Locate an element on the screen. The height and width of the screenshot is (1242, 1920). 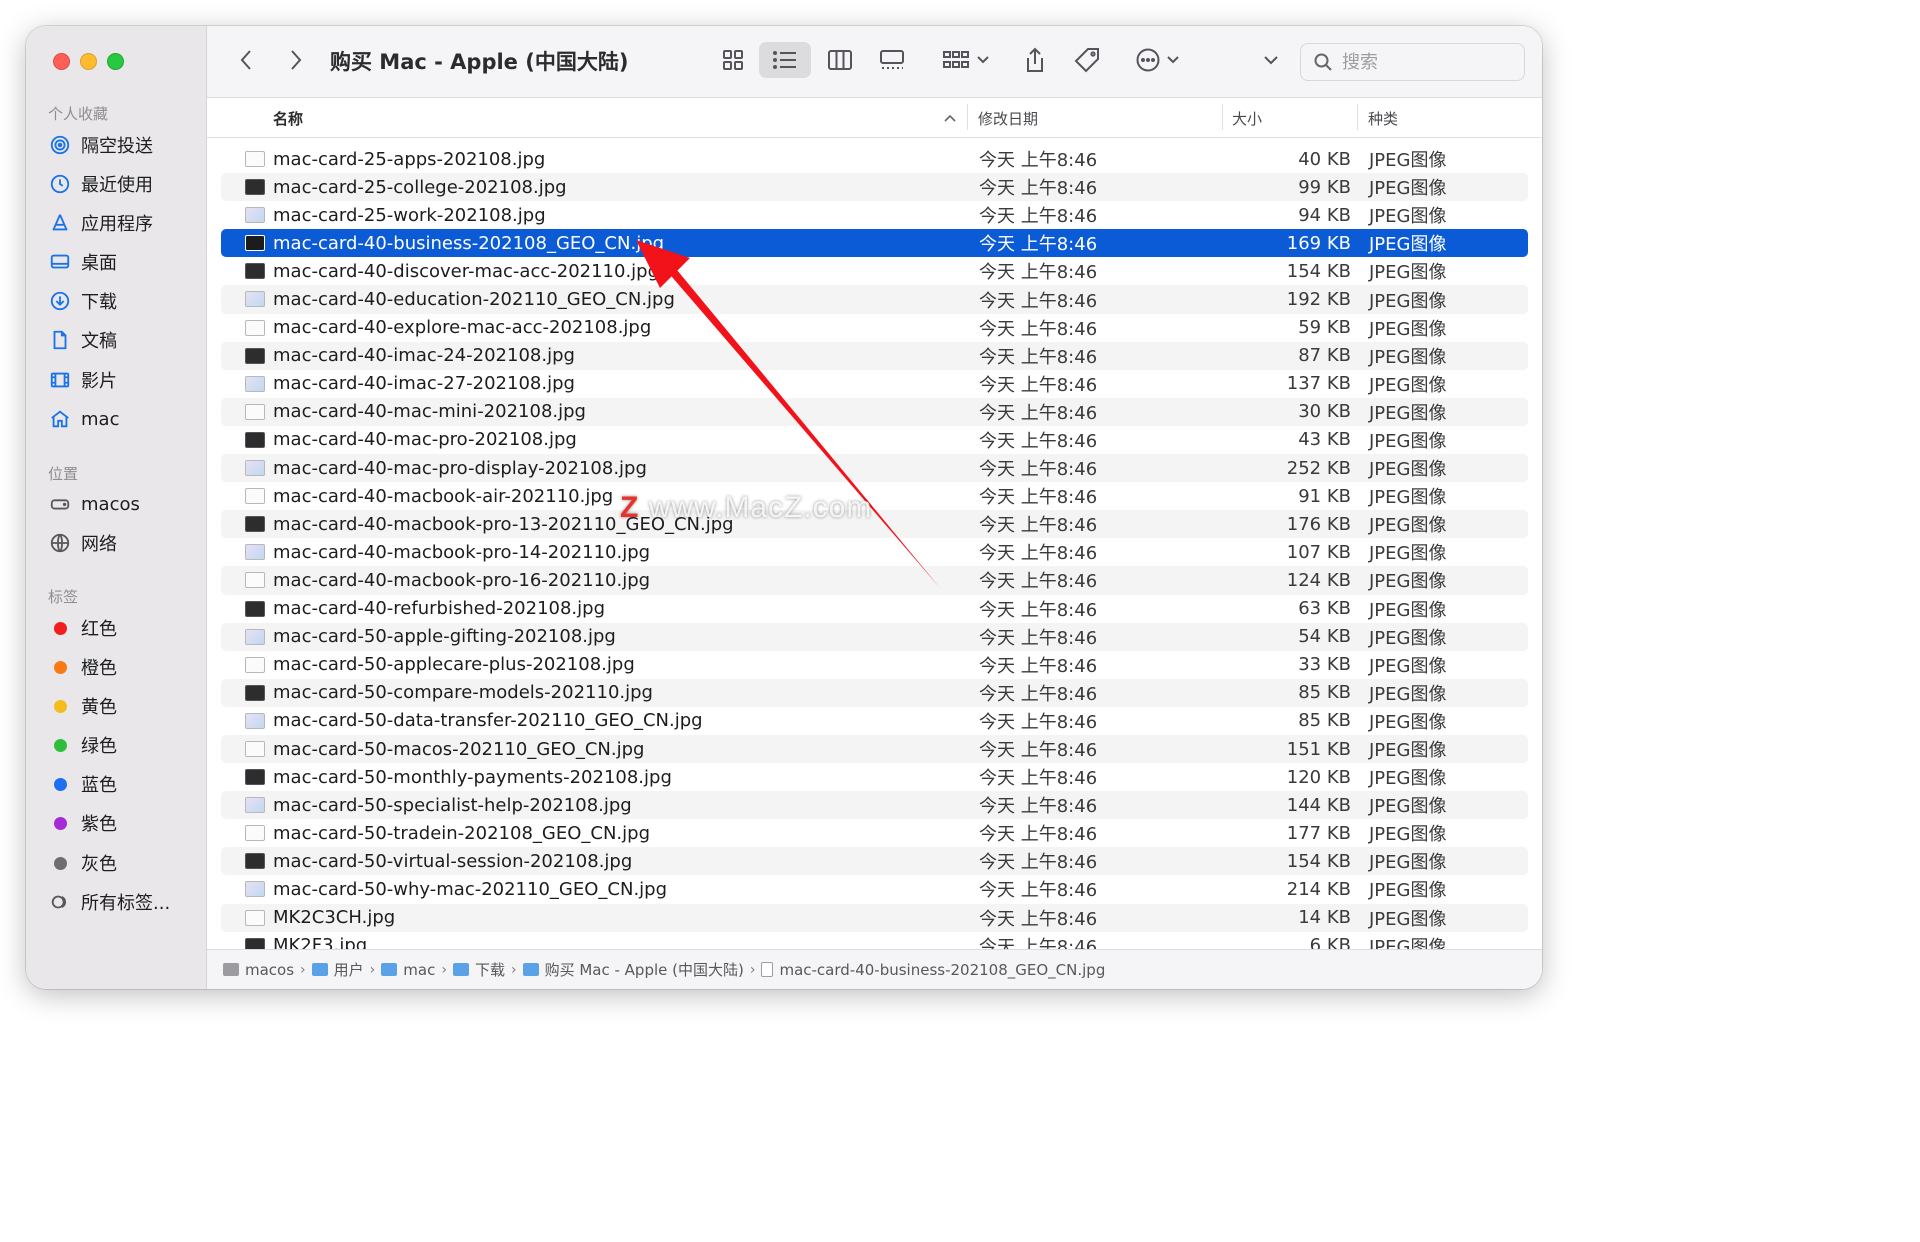
sidebar-tag-red: 红色 is located at coordinates (82, 628).